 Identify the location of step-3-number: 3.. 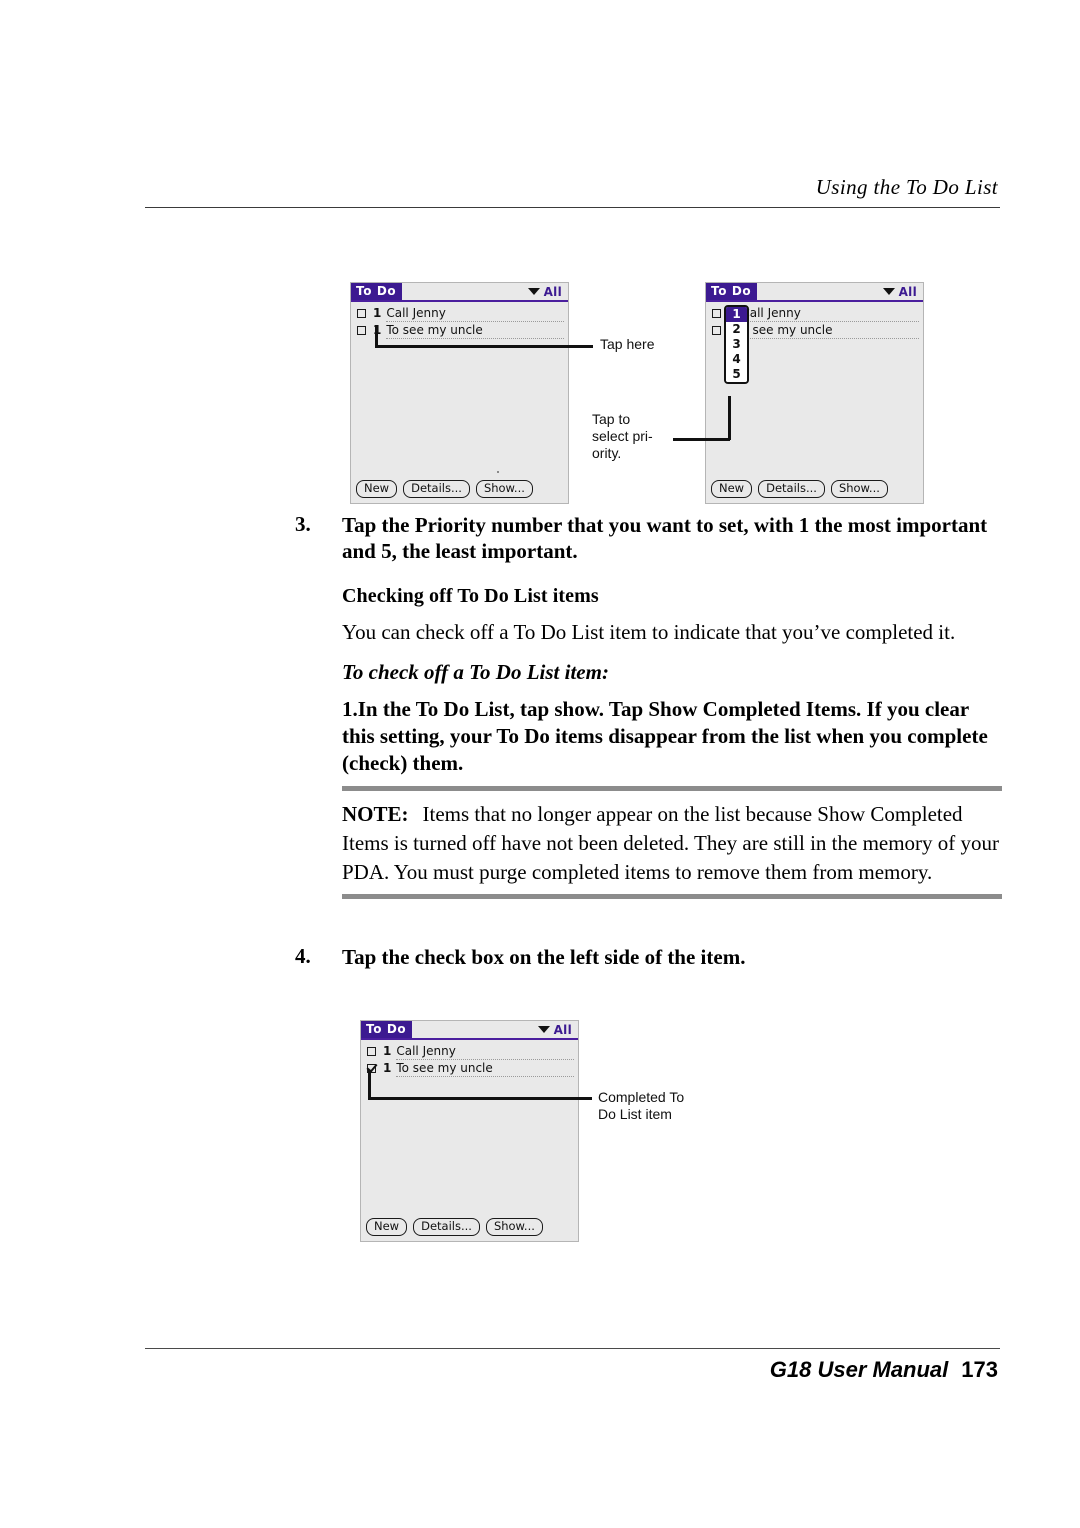
(303, 524).